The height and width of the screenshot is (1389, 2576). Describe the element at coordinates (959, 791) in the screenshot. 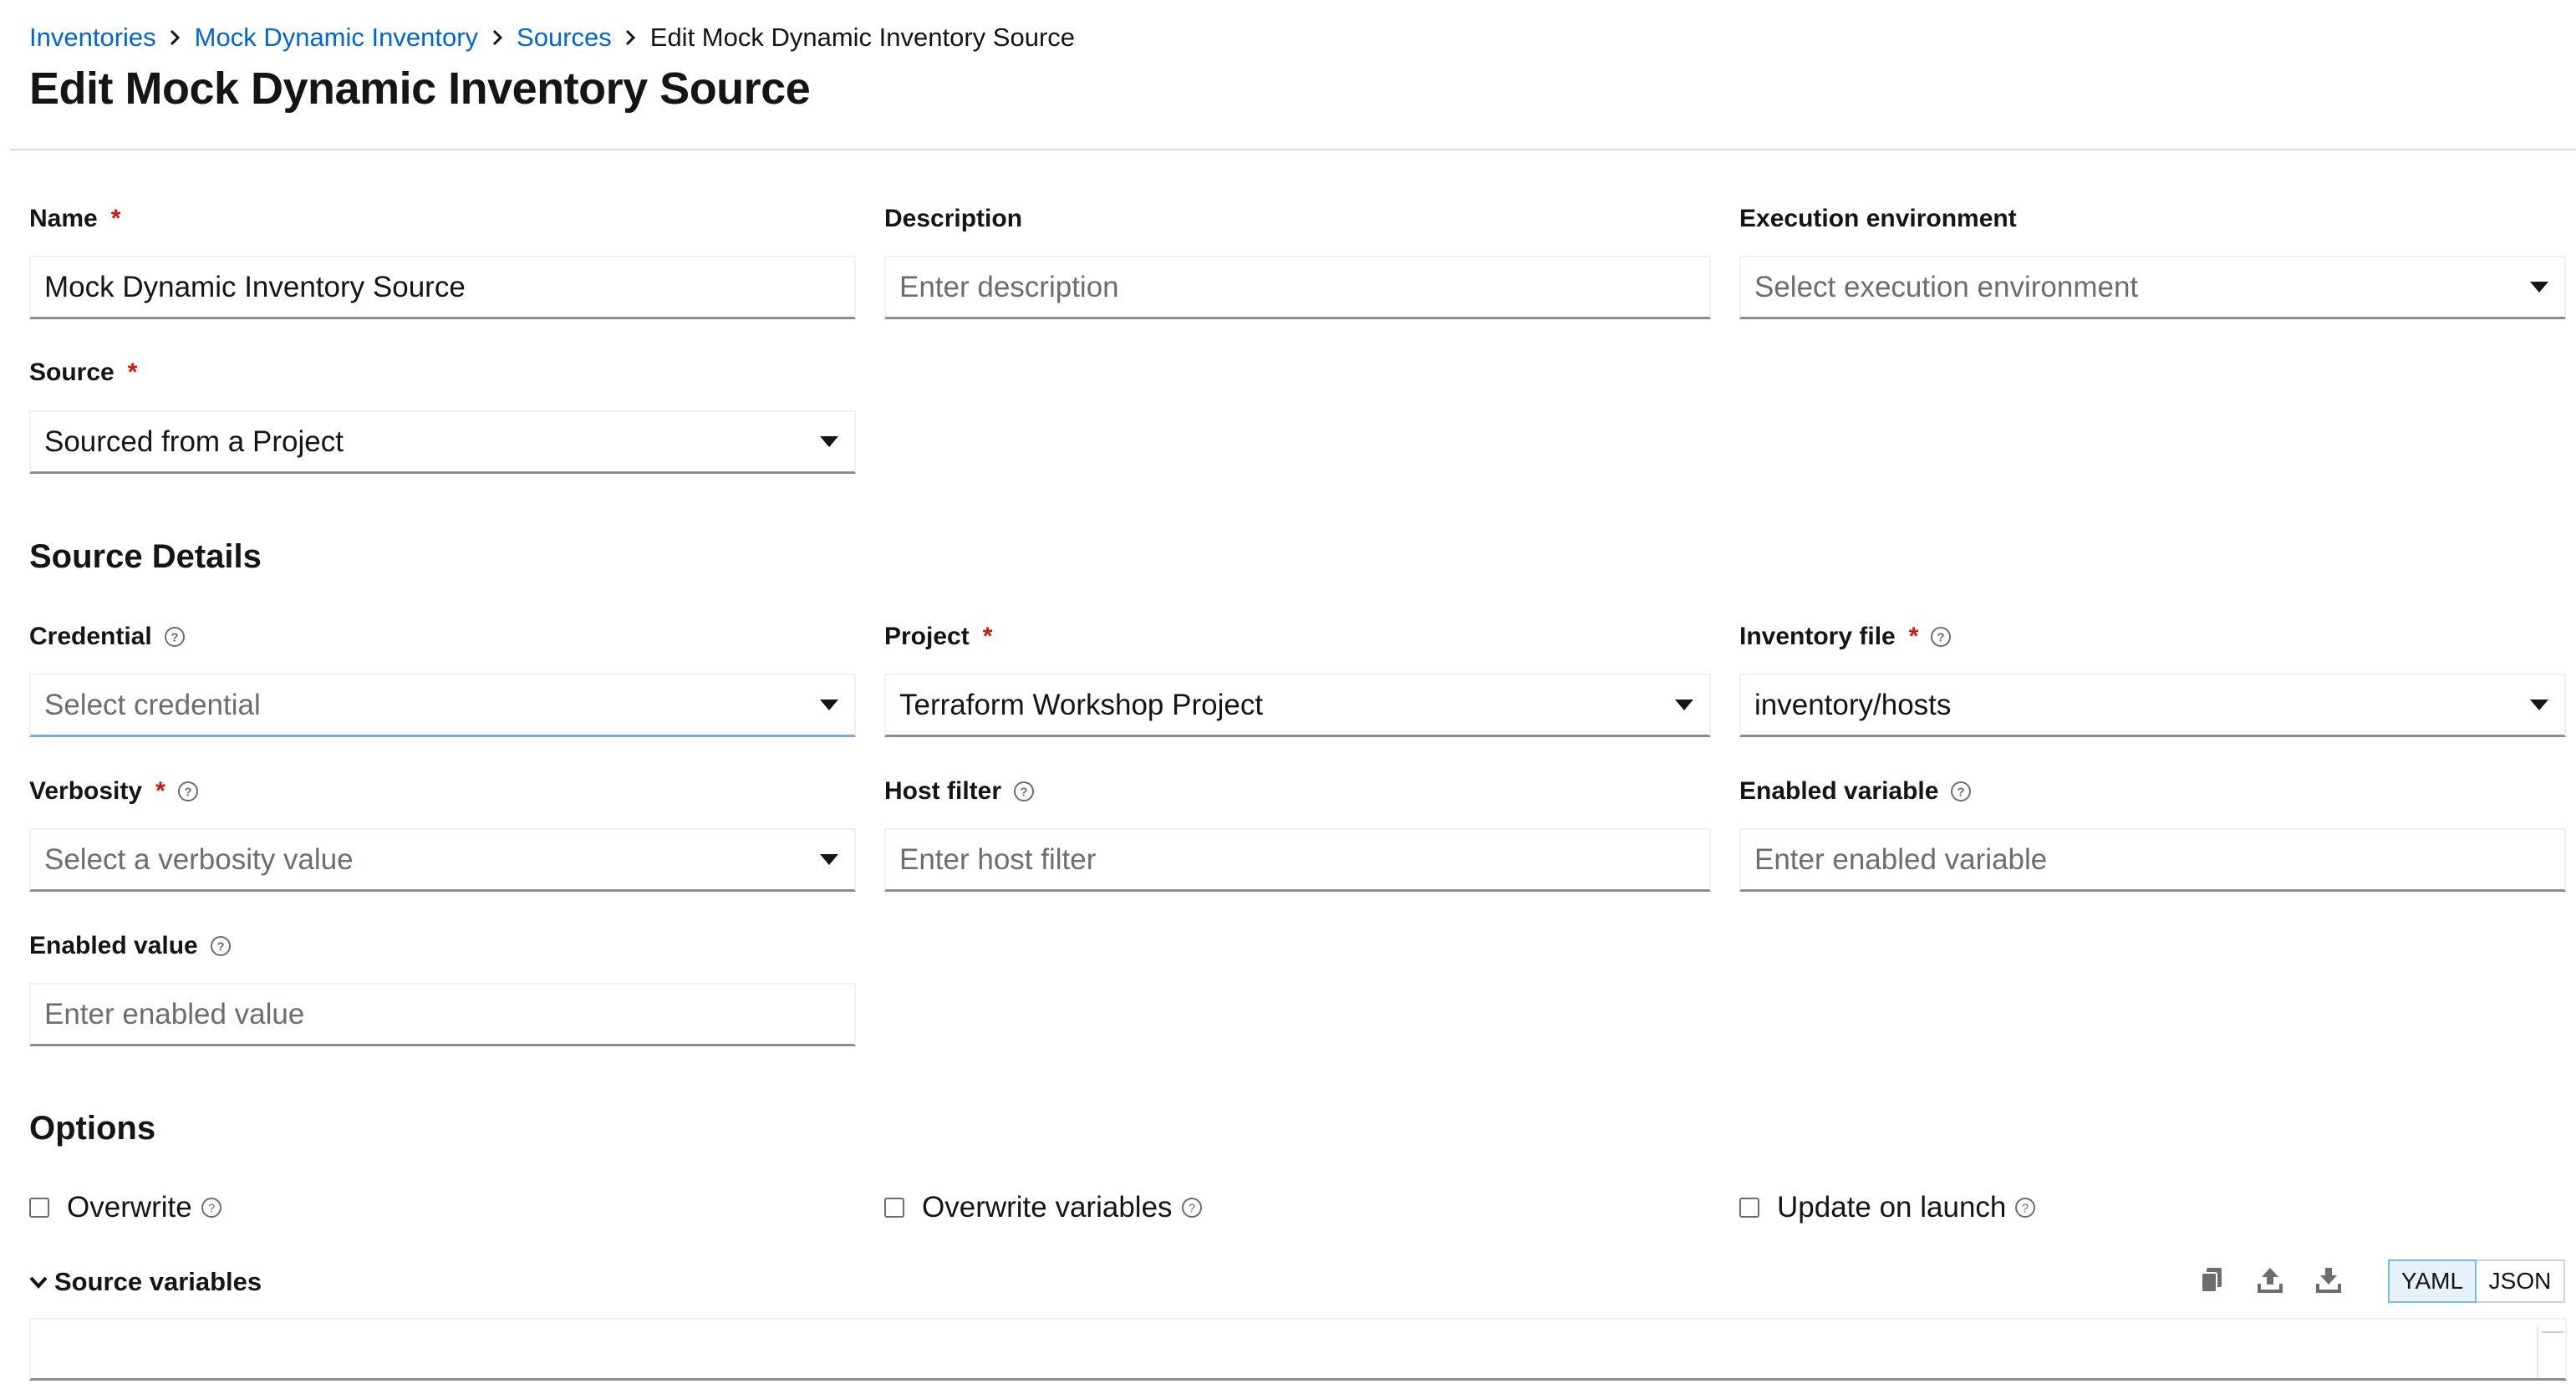

I see `host-filter-label: Host filter ?` at that location.